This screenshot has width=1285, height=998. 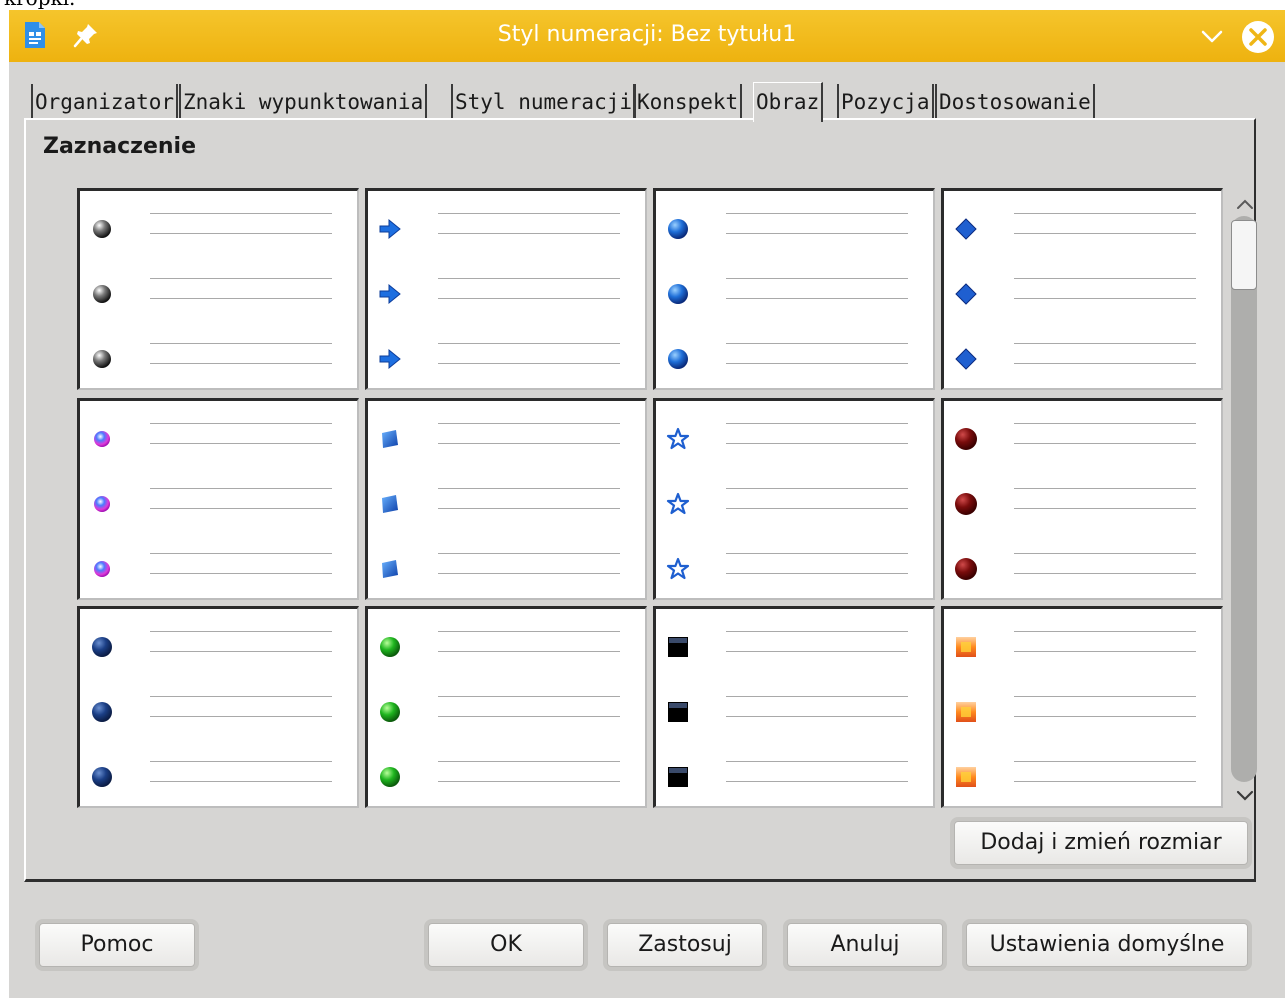 I want to click on blue-star-bullet-icon, so click(x=678, y=438).